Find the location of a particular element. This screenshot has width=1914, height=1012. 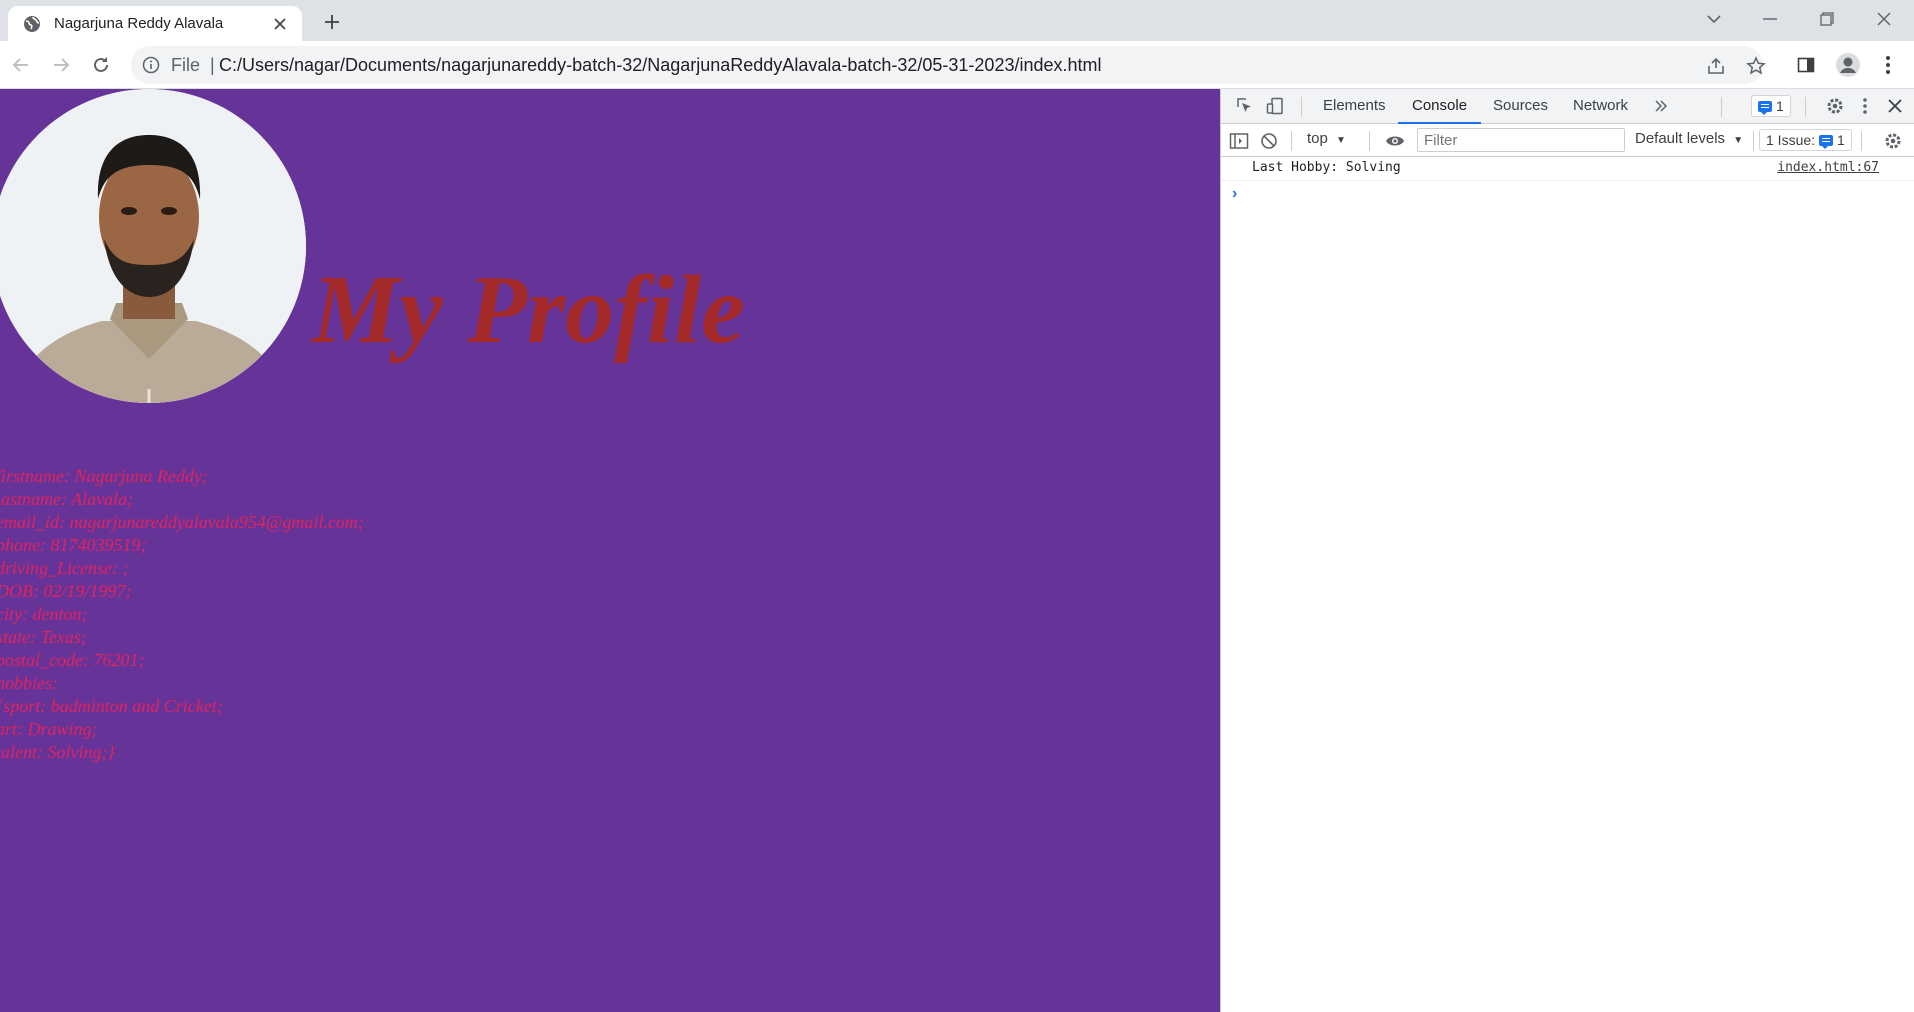

reload-icon is located at coordinates (101, 65).